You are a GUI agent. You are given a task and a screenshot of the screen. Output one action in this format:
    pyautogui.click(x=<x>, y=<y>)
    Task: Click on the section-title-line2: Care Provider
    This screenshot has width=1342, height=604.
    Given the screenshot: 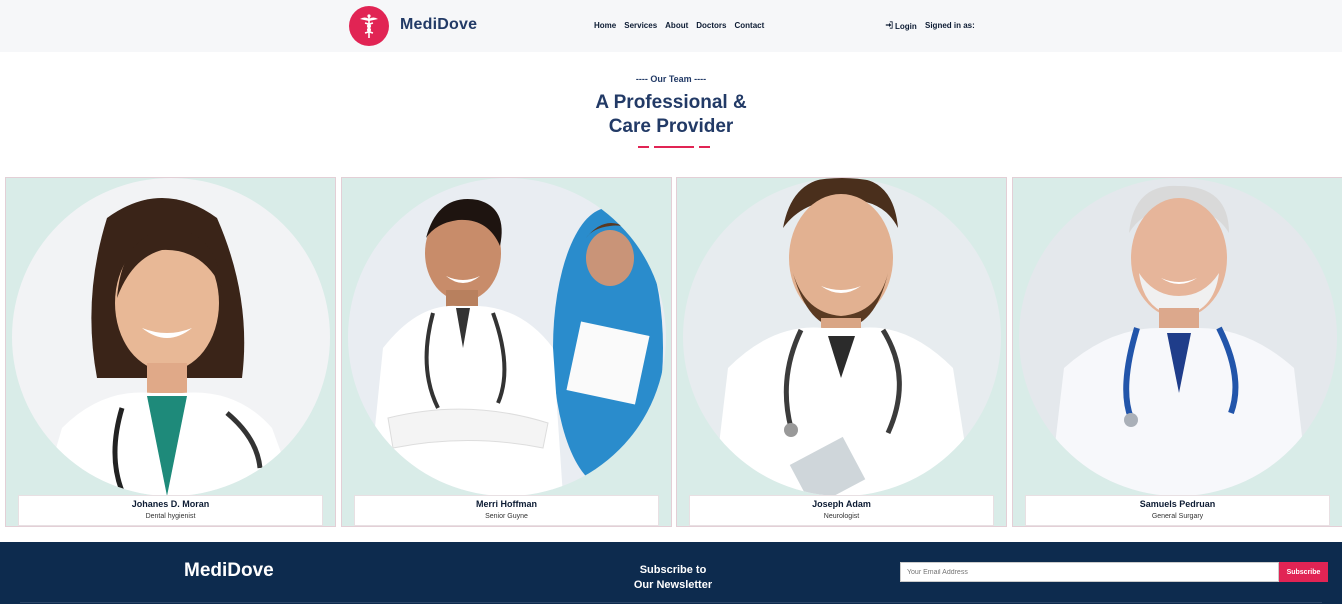 What is the action you would take?
    pyautogui.click(x=671, y=126)
    